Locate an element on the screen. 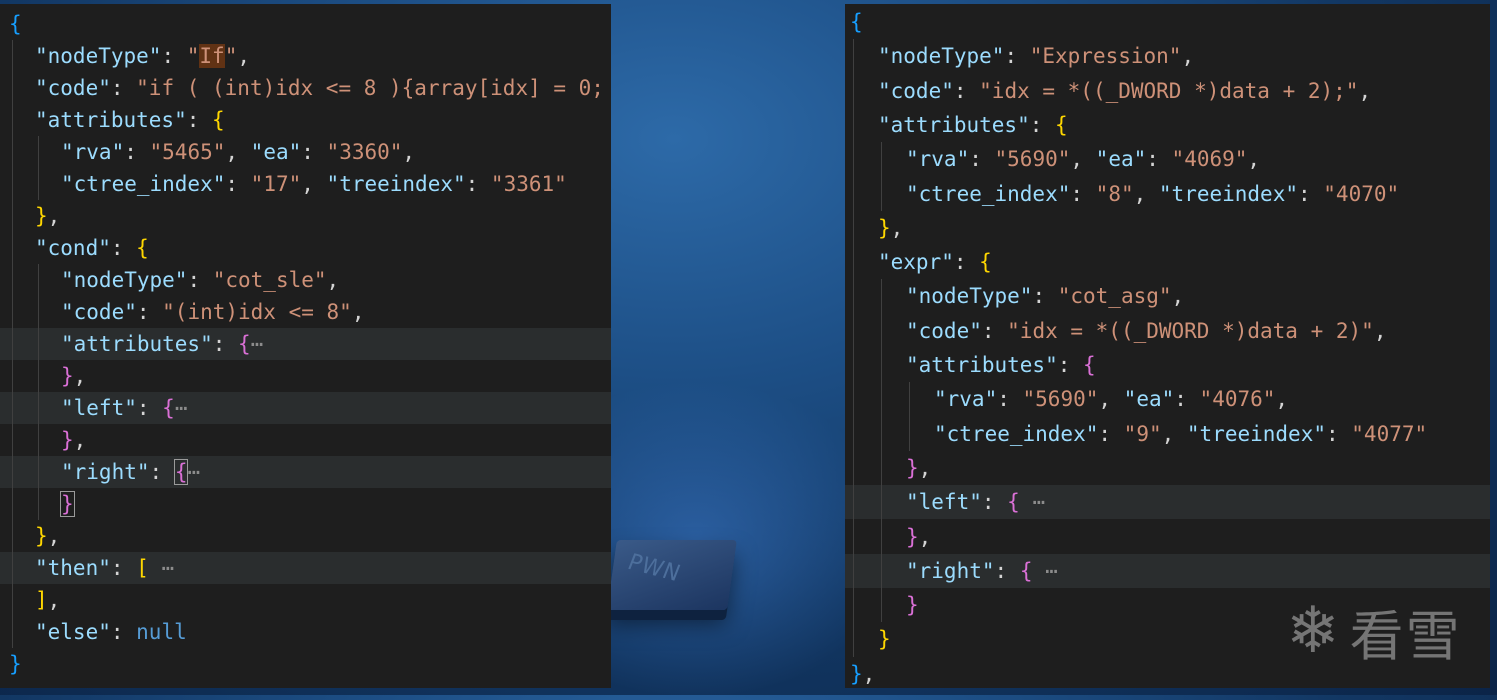 This screenshot has height=700, width=1497. code-line: "nodeType": "cot_asg", is located at coordinates (1167, 296).